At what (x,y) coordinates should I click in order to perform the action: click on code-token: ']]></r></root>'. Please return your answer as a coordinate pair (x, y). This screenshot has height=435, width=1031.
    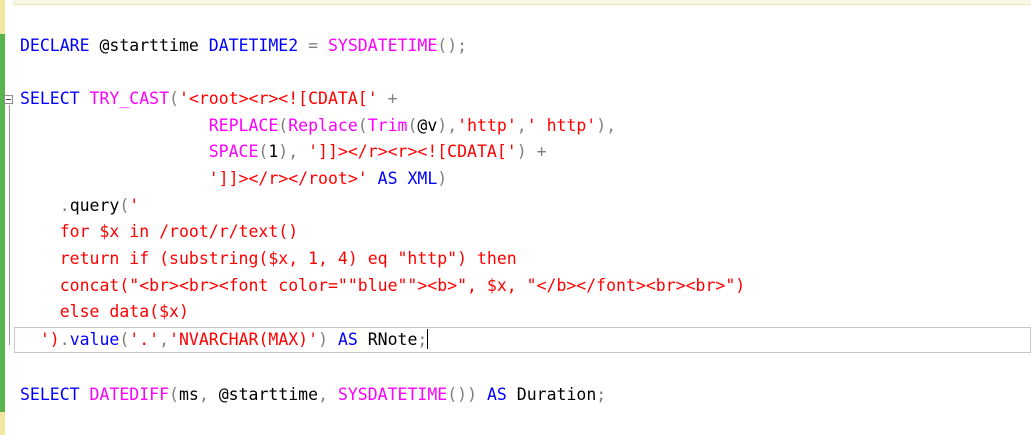
    Looking at the image, I should click on (288, 178).